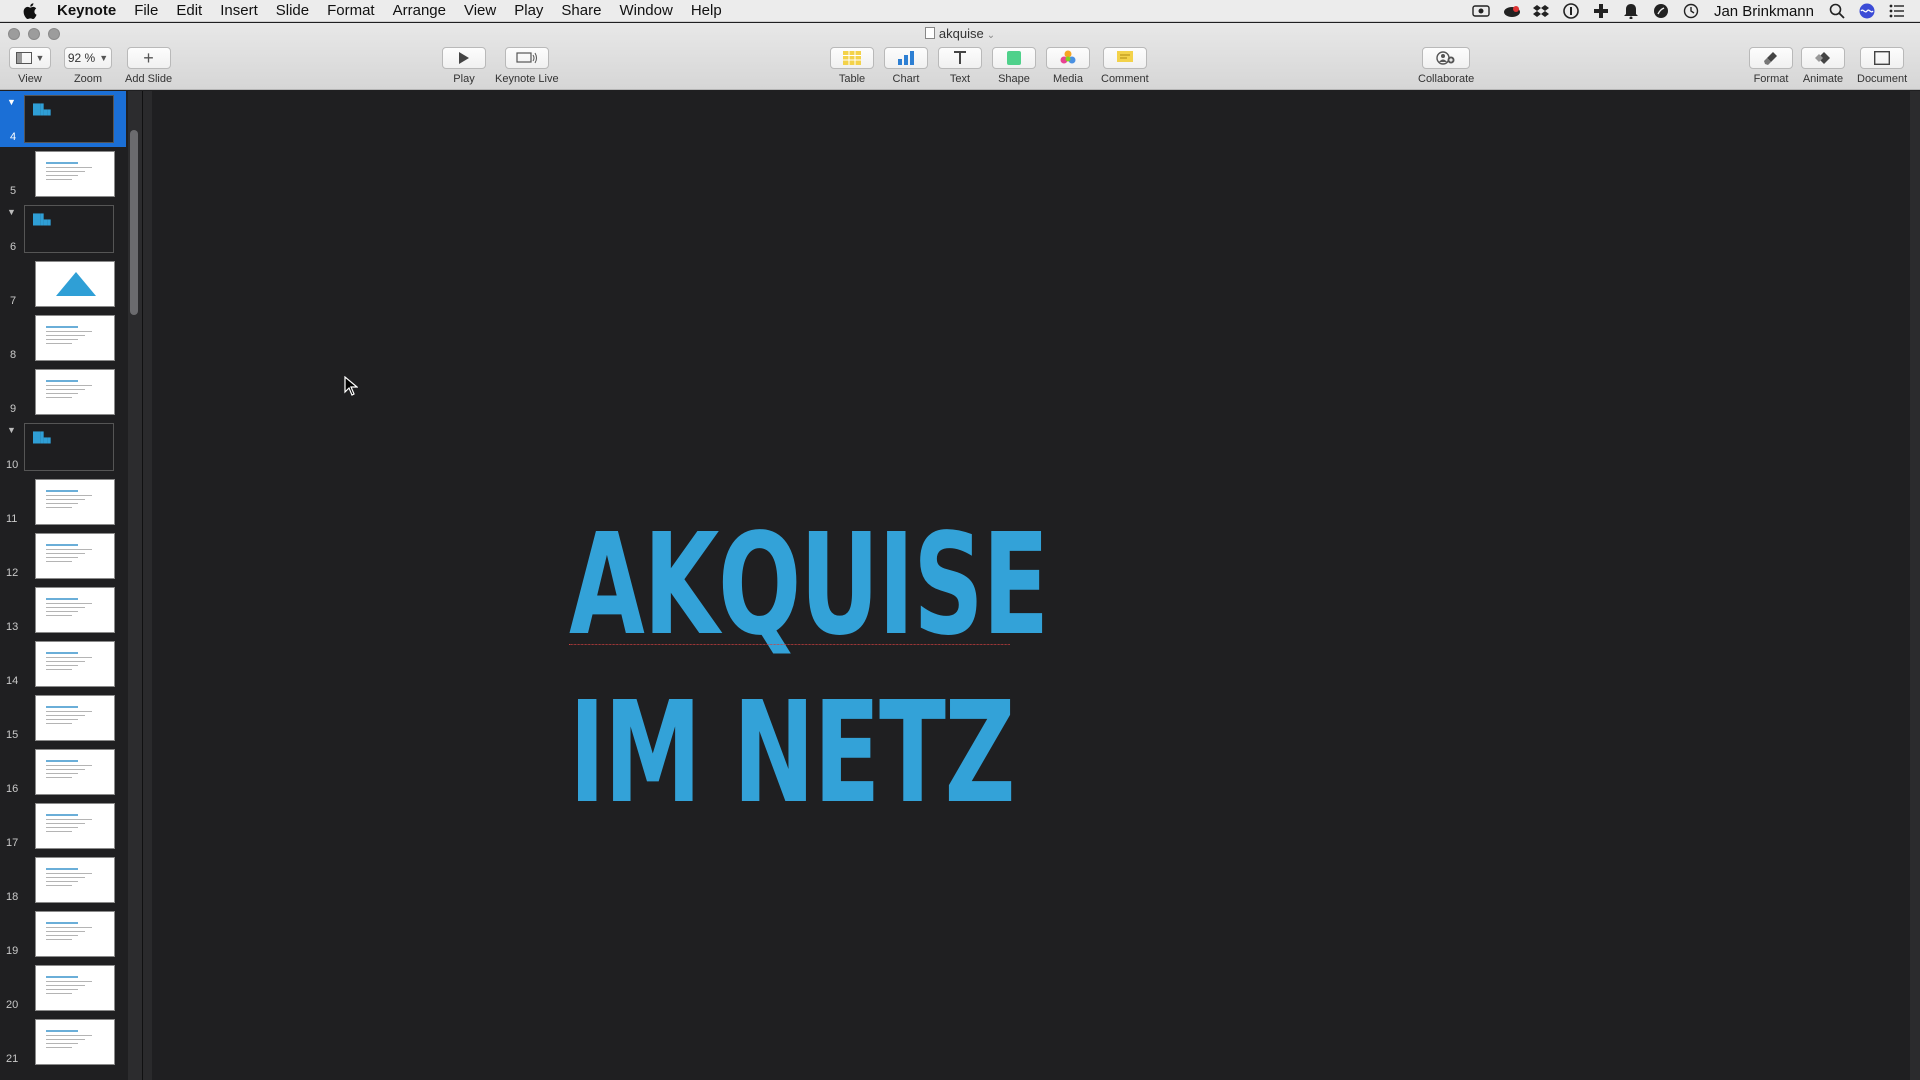  I want to click on slide-number: 20, so click(12, 1005).